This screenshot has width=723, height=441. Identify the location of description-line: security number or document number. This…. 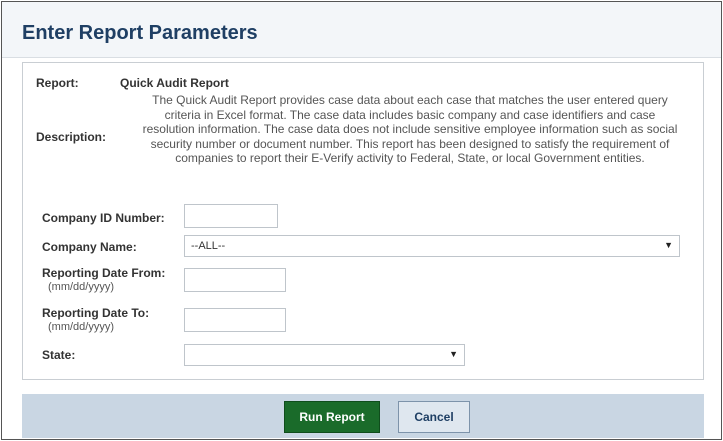
(410, 143).